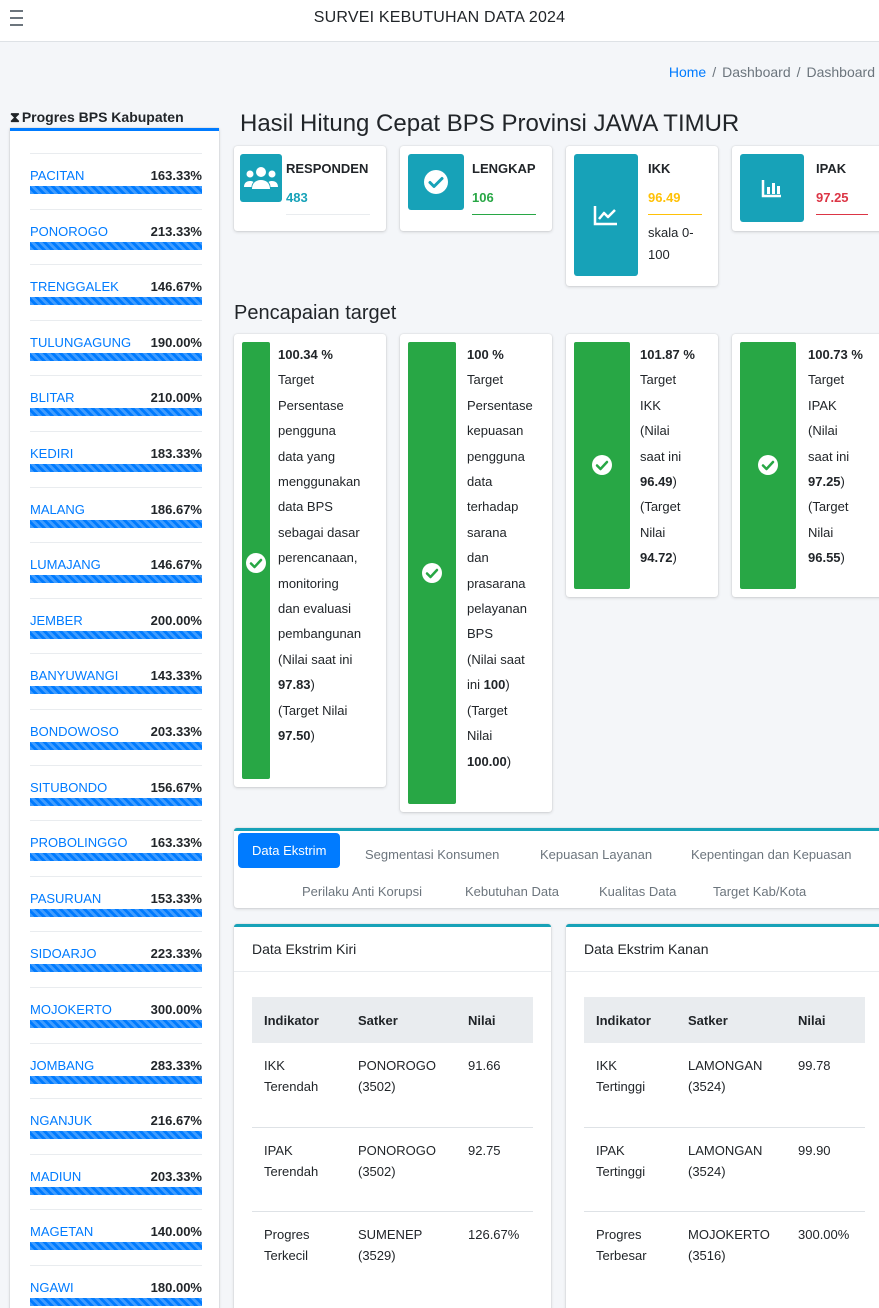  Describe the element at coordinates (722, 949) in the screenshot. I see `card-header: Data Ekstrim Kanan` at that location.